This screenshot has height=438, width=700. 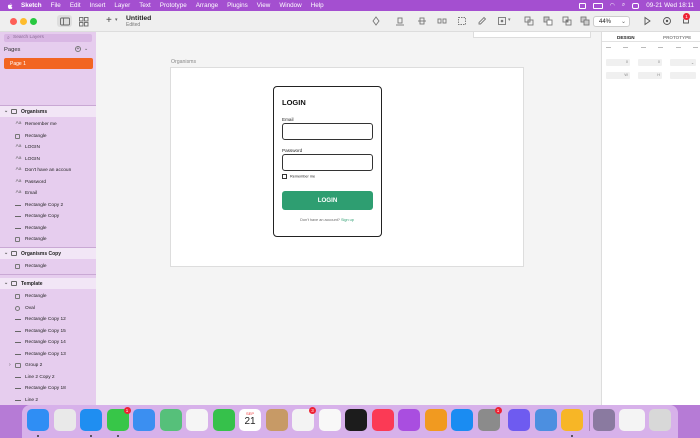 I want to click on dock-window-icon, so click(x=632, y=420).